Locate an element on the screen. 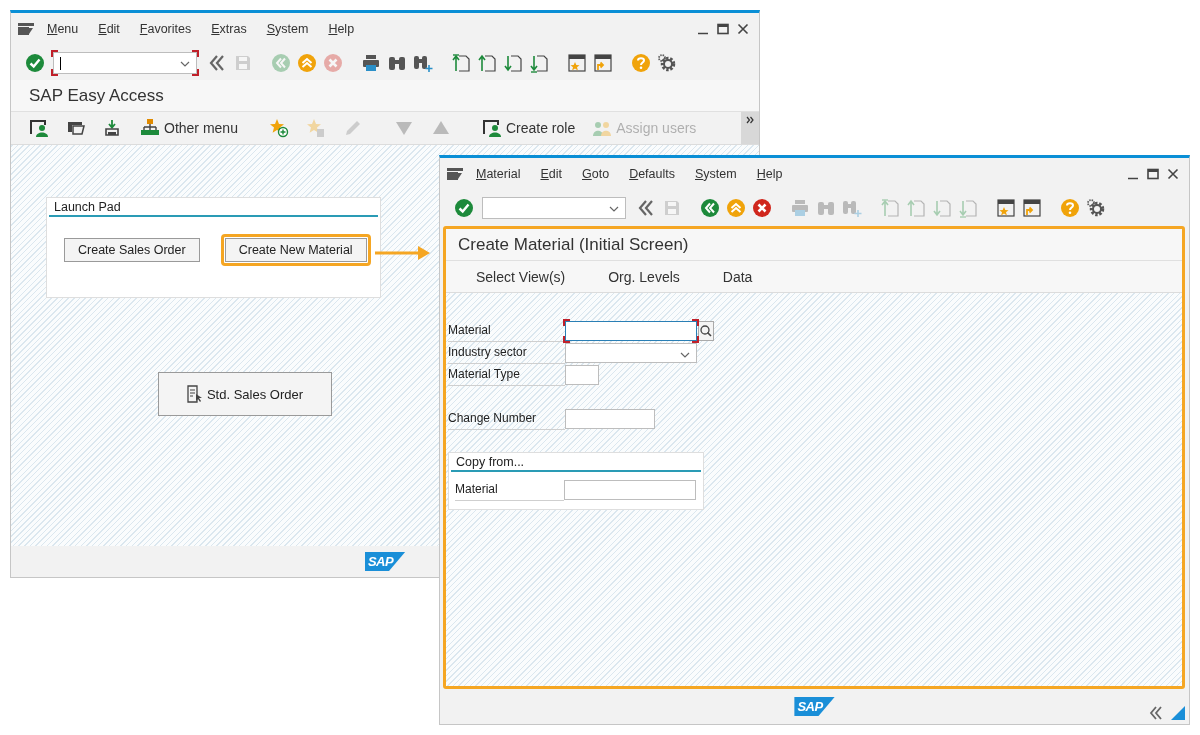 This screenshot has width=1200, height=735. group-title: Launch Pad is located at coordinates (213, 208).